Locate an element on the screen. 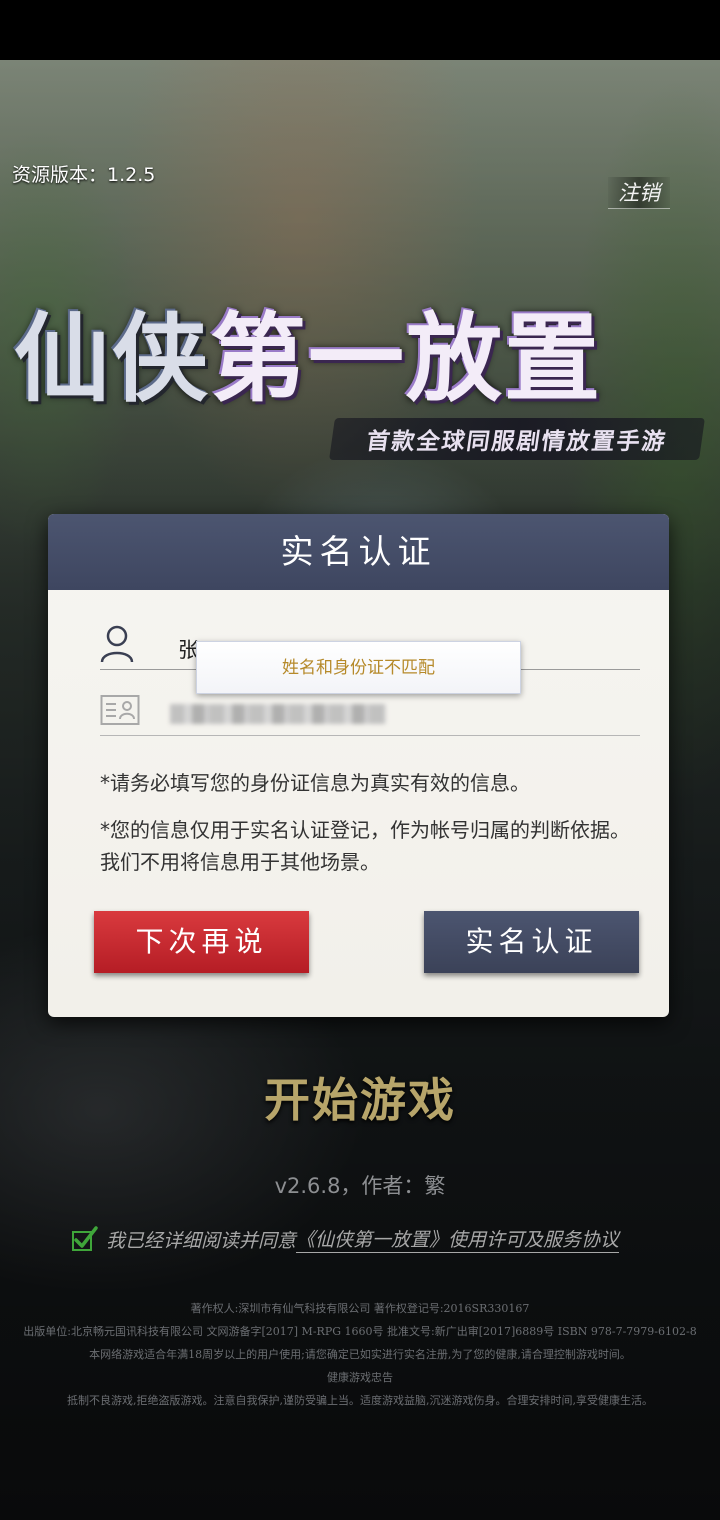 This screenshot has width=720, height=1520. id-card-icon is located at coordinates (120, 710).